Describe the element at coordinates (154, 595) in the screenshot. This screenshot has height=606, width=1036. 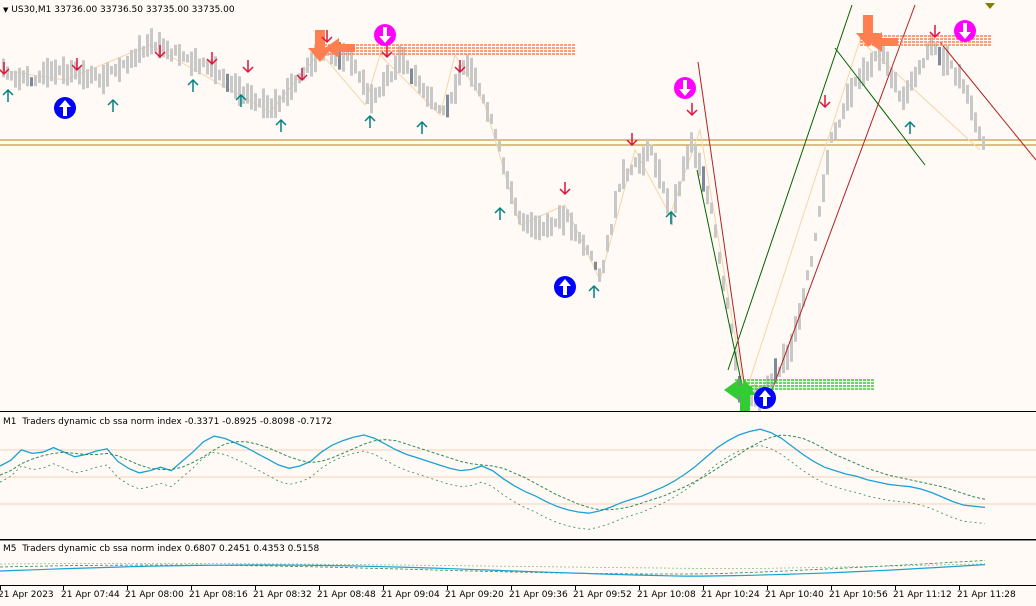
I see `time-label: 21 Apr 08:00` at that location.